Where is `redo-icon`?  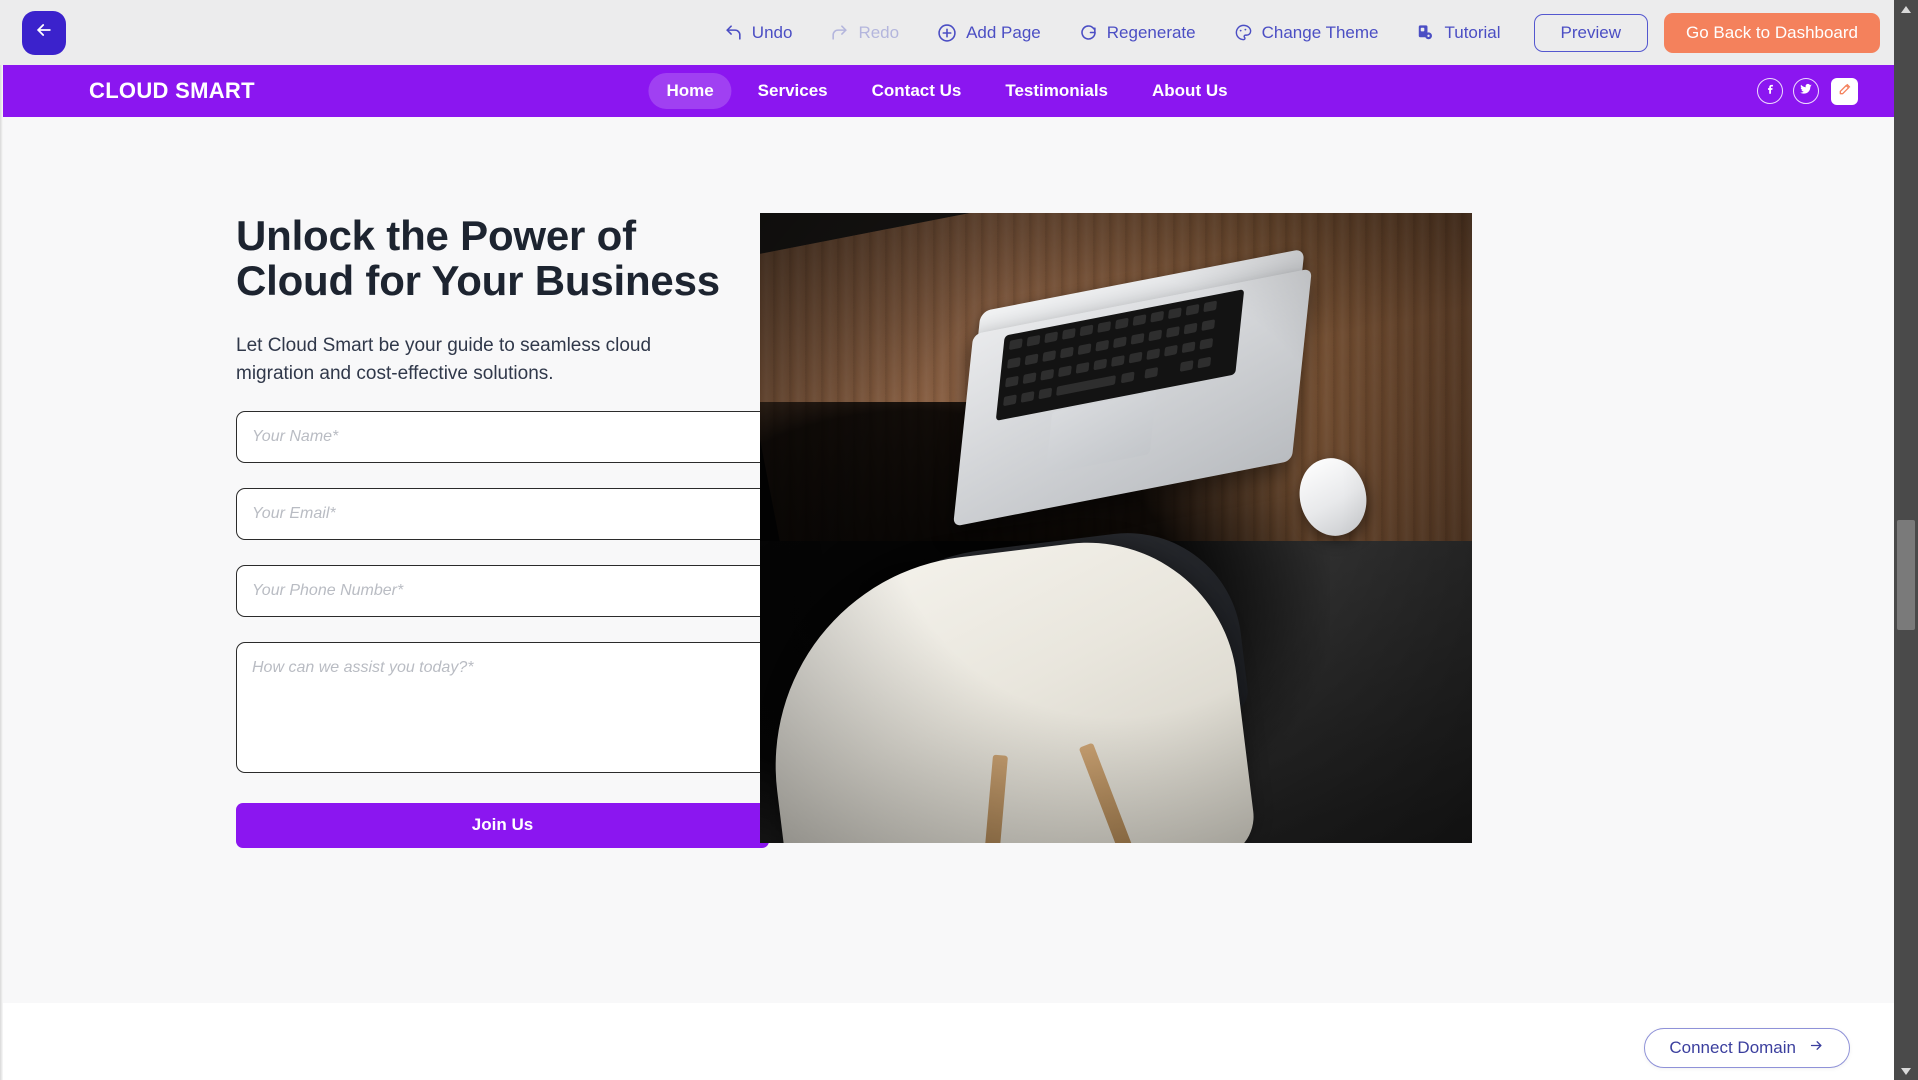
redo-icon is located at coordinates (839, 32).